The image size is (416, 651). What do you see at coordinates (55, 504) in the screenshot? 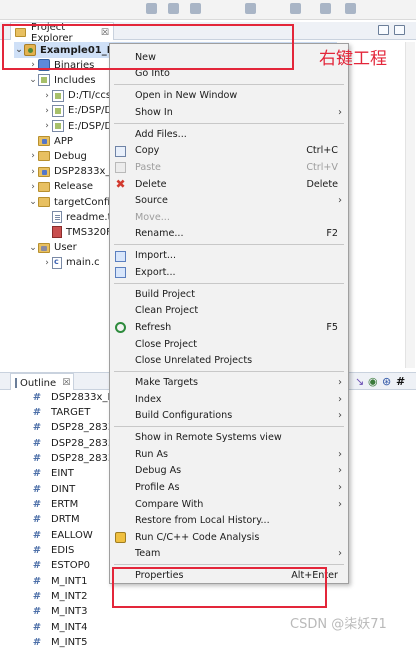
I see `outline-item: # ERTM` at bounding box center [55, 504].